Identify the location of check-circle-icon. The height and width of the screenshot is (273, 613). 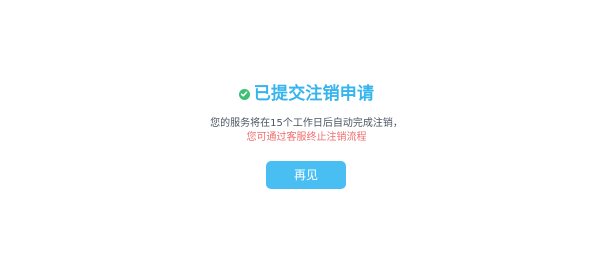
(244, 94).